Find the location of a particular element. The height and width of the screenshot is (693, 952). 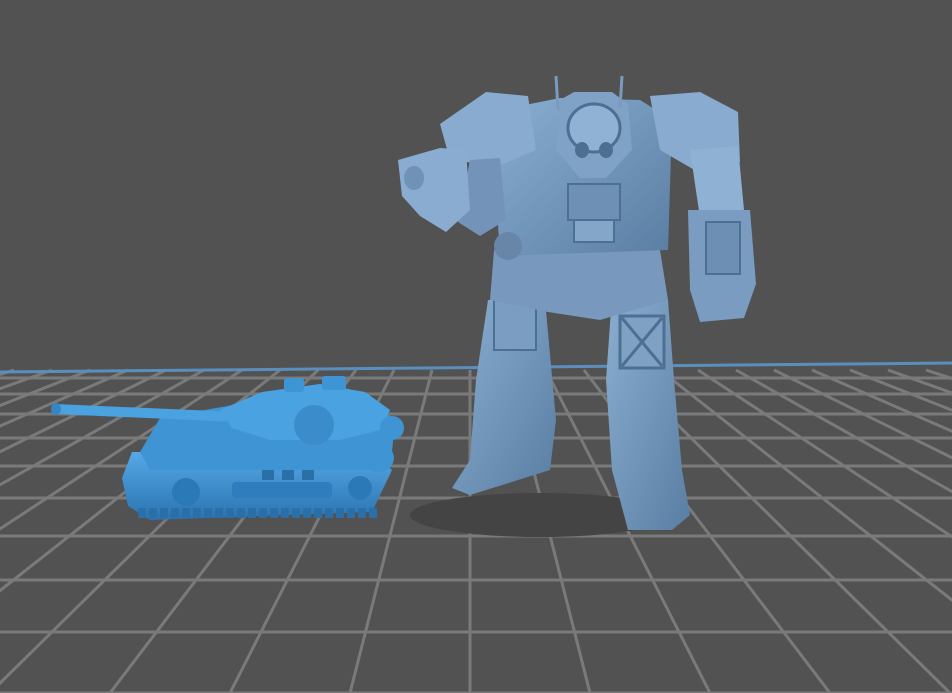

tank-skirt-panel is located at coordinates (282, 490).